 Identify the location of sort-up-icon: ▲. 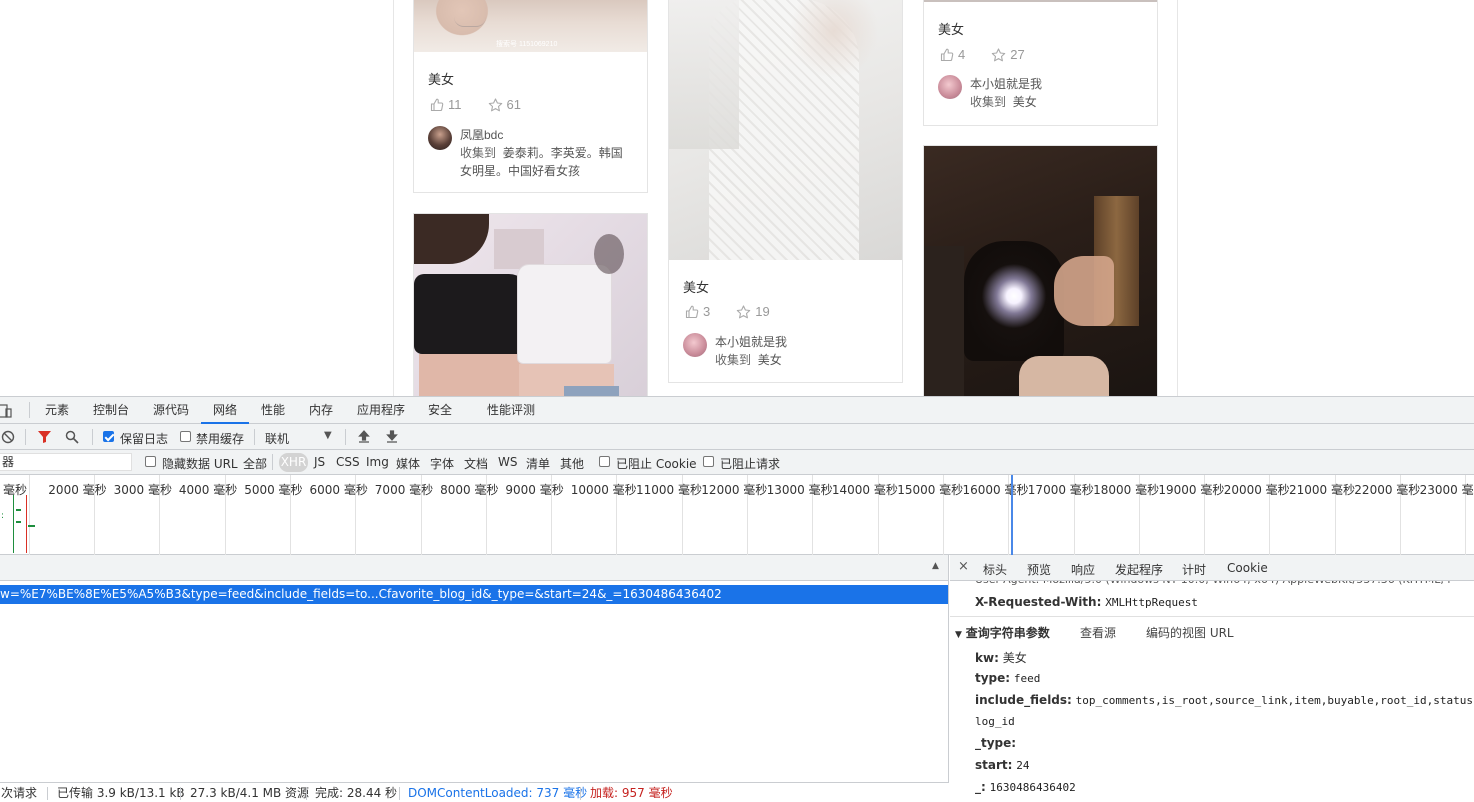
(935, 566).